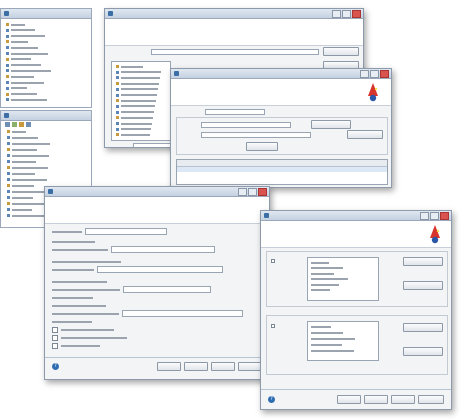 This screenshot has height=420, width=460. What do you see at coordinates (235, 52) in the screenshot?
I see `connection-combo` at bounding box center [235, 52].